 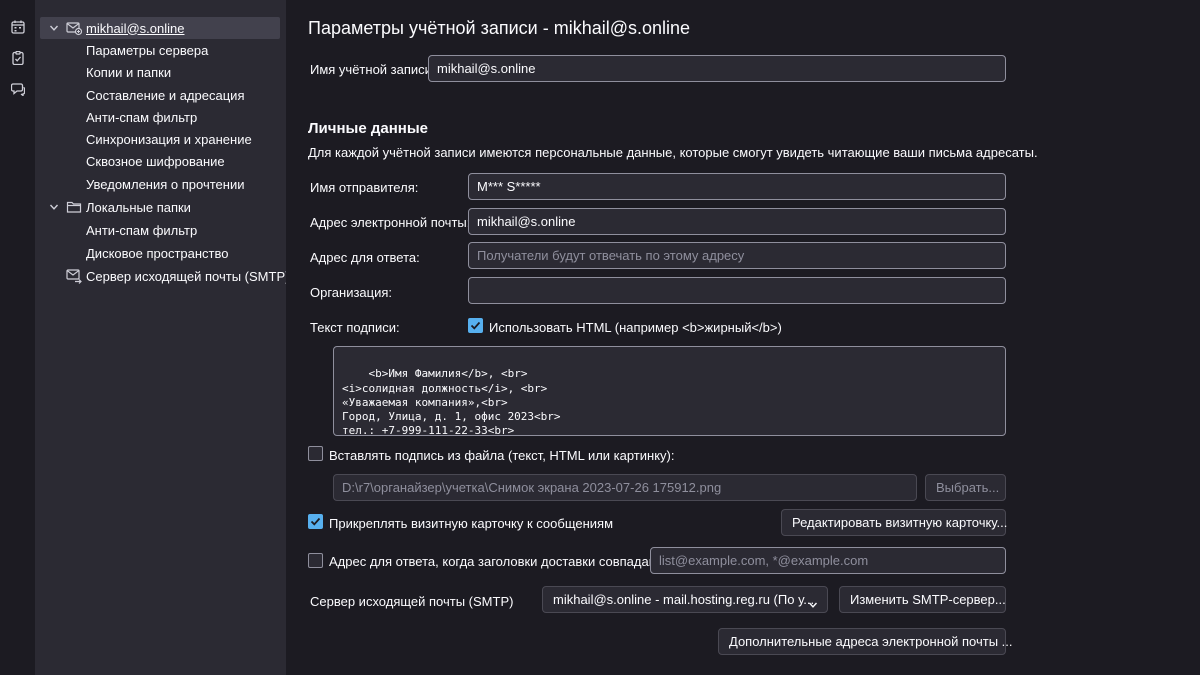 What do you see at coordinates (164, 276) in the screenshot?
I see `tree-smtp: Сервер исходящей почты (SMTP)` at bounding box center [164, 276].